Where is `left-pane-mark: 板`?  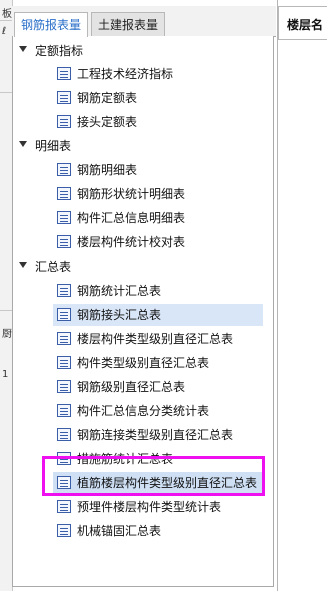
left-pane-mark: 板 is located at coordinates (7, 14).